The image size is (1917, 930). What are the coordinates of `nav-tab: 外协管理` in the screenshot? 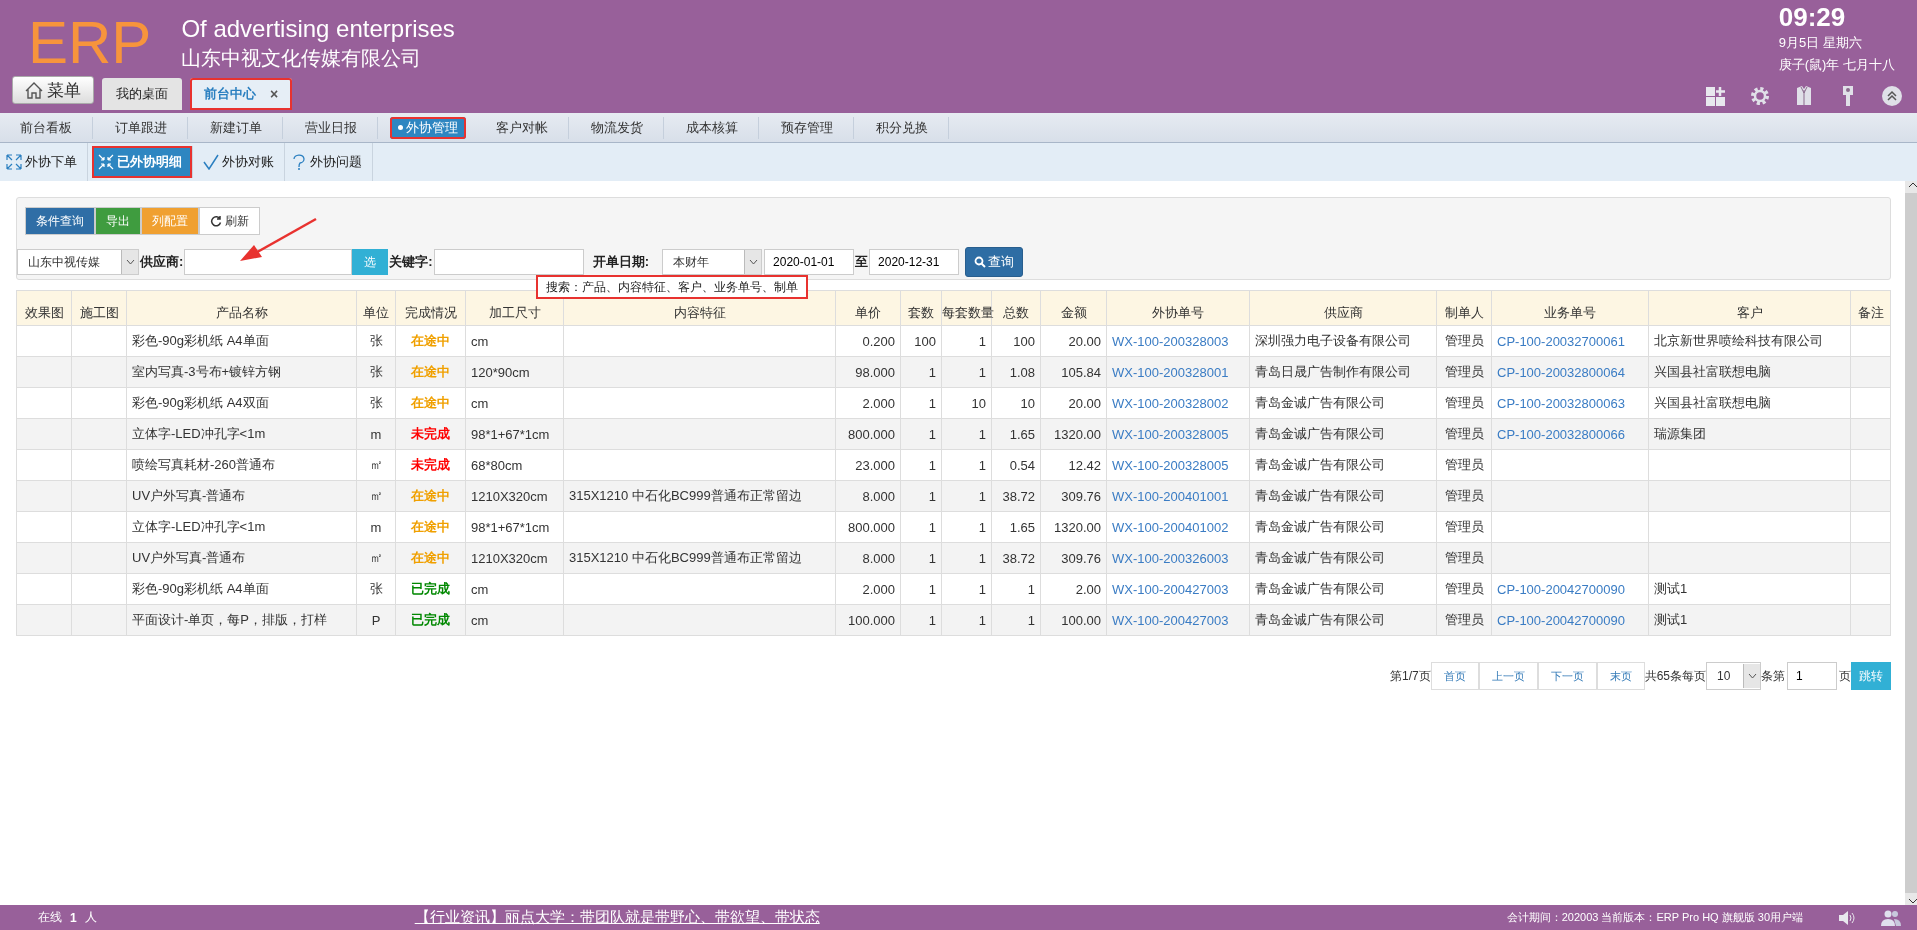 It's located at (428, 127).